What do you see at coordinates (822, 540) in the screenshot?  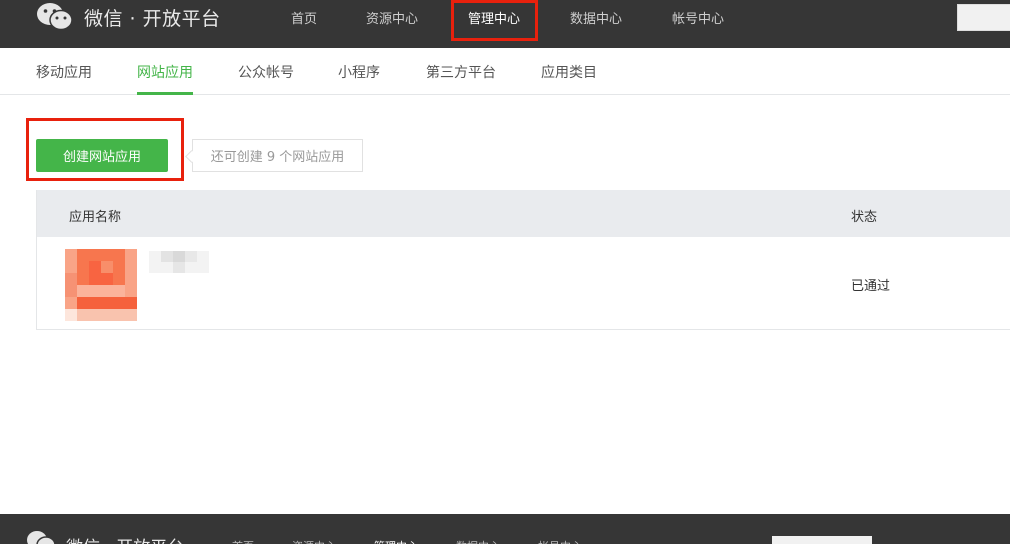 I see `bottom-search-input` at bounding box center [822, 540].